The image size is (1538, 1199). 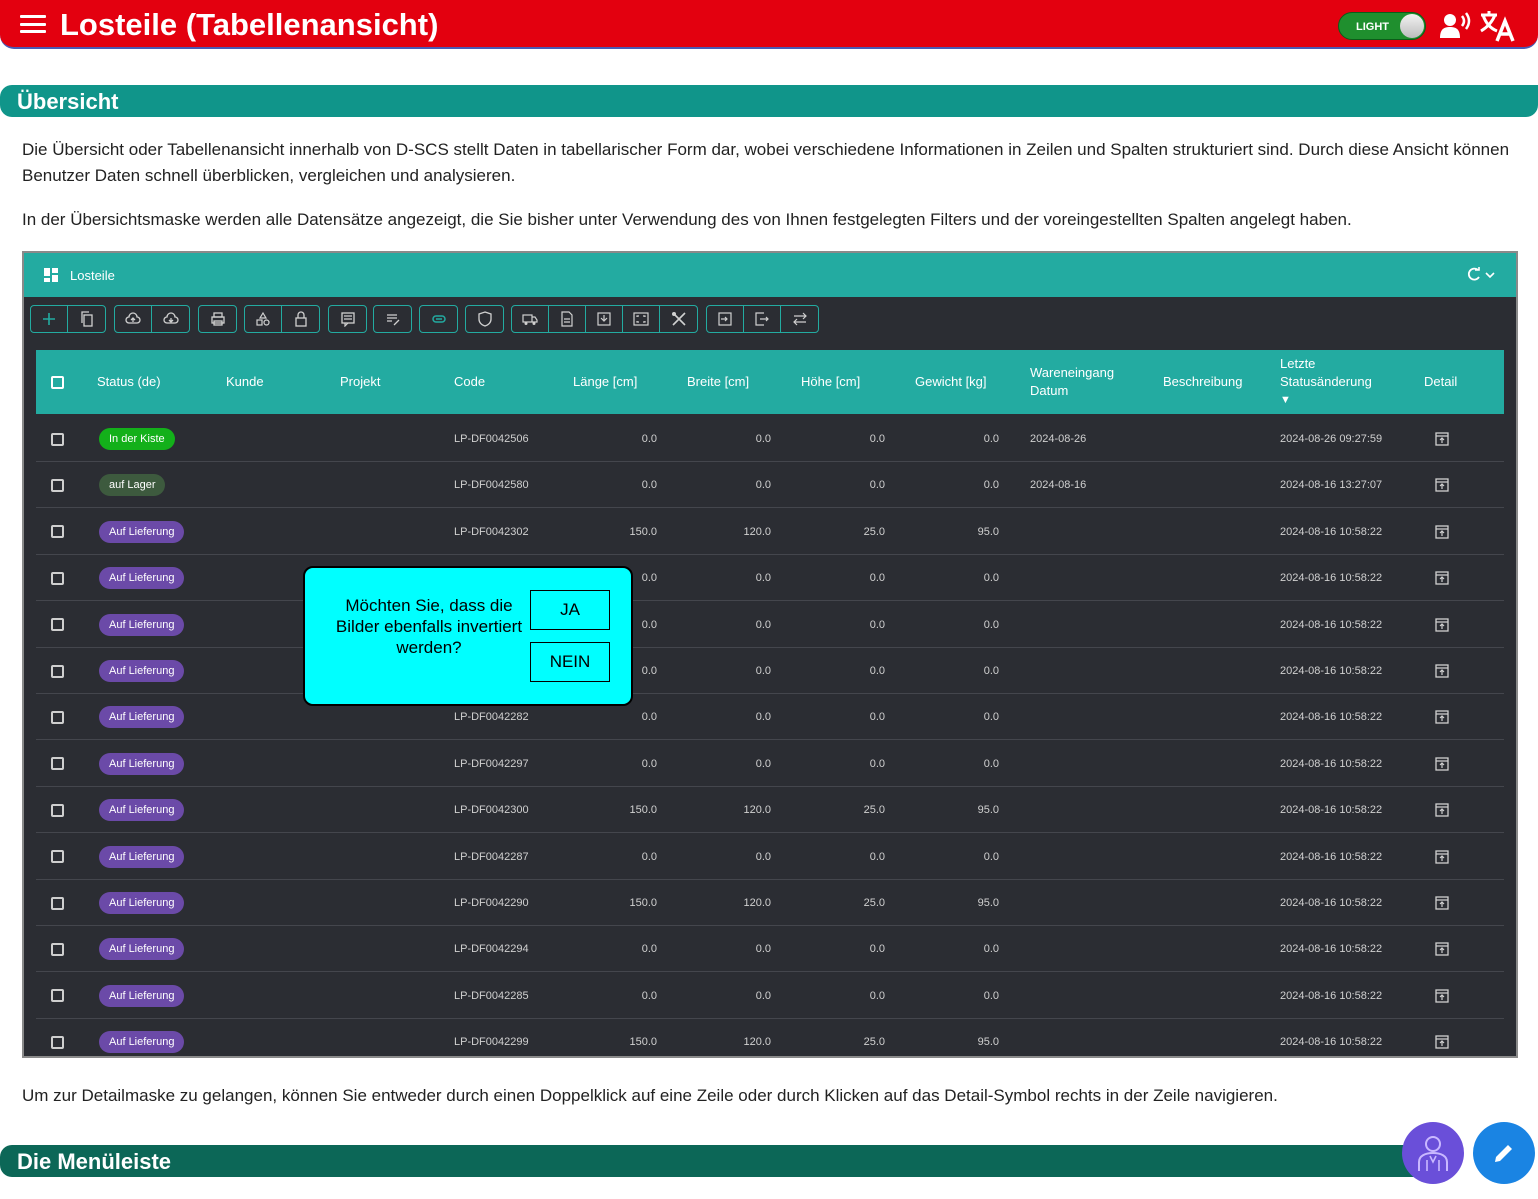 What do you see at coordinates (360, 382) in the screenshot?
I see `col-projekt: Projekt` at bounding box center [360, 382].